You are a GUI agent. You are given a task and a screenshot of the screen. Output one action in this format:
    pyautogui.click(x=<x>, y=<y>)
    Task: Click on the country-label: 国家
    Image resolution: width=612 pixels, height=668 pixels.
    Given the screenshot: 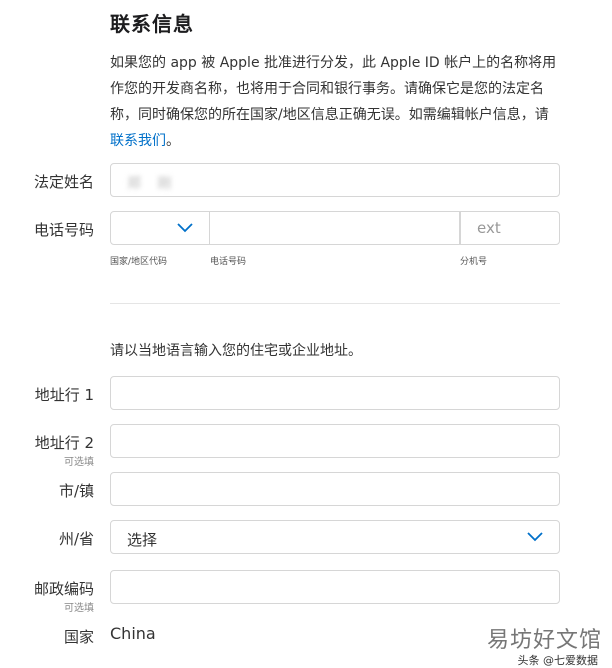 What is the action you would take?
    pyautogui.click(x=78, y=637)
    